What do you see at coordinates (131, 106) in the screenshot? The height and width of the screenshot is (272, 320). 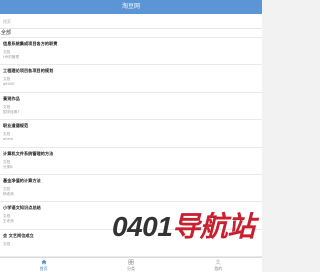 I see `list-item: 景观作品 文档 国学经典T` at bounding box center [131, 106].